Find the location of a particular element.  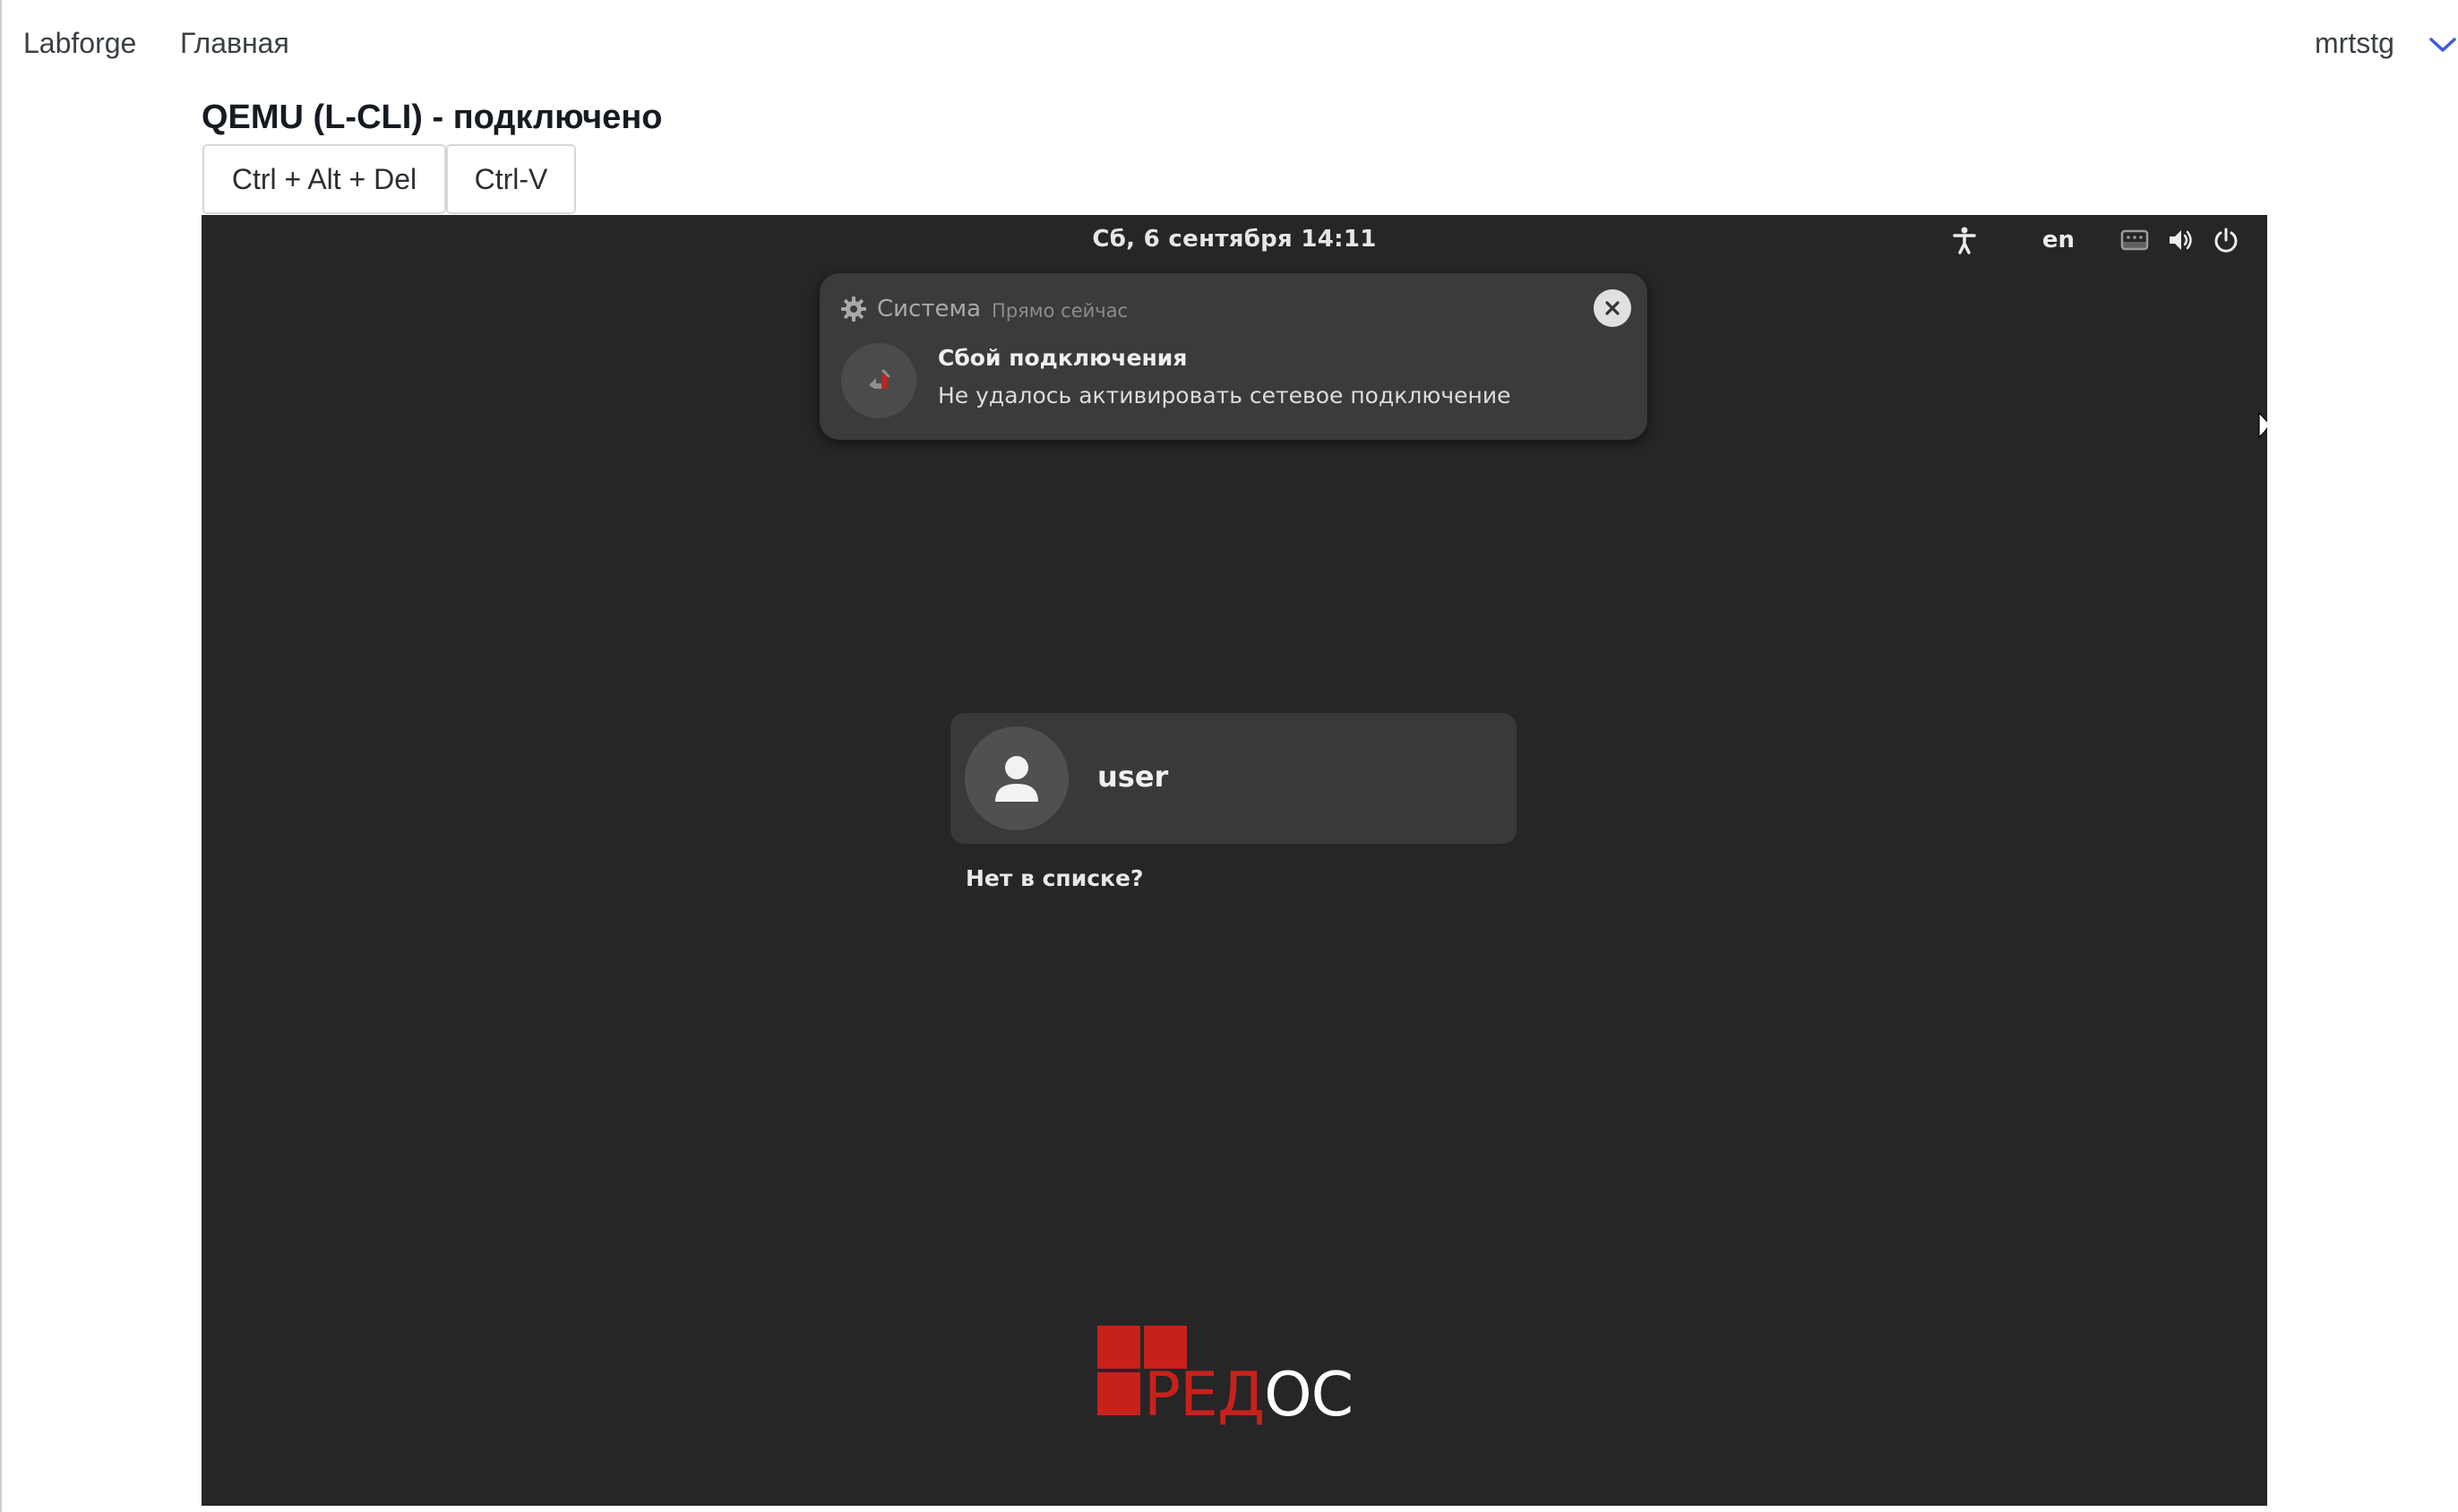

notification-header: Система Прямо сейчас is located at coordinates (983, 309).